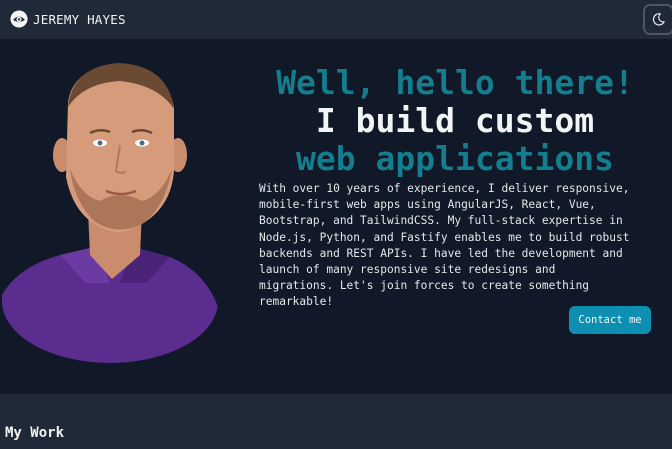 The height and width of the screenshot is (449, 672). Describe the element at coordinates (79, 19) in the screenshot. I see `brand-name: JEREMY HAYES` at that location.